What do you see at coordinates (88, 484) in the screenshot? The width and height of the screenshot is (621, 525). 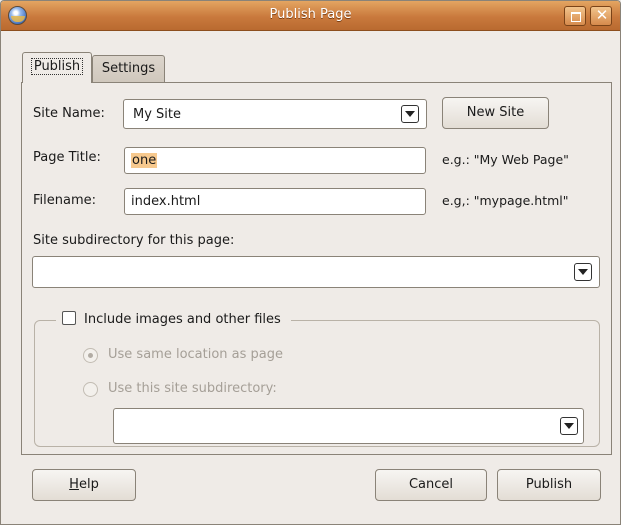 I see `help-label-rest: elp` at bounding box center [88, 484].